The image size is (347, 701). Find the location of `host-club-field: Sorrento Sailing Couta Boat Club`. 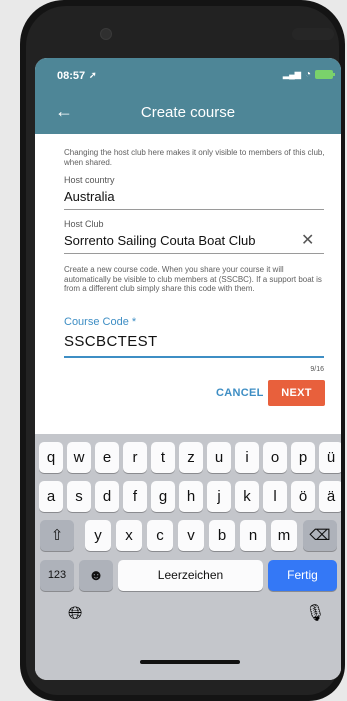

host-club-field: Sorrento Sailing Couta Boat Club is located at coordinates (160, 240).